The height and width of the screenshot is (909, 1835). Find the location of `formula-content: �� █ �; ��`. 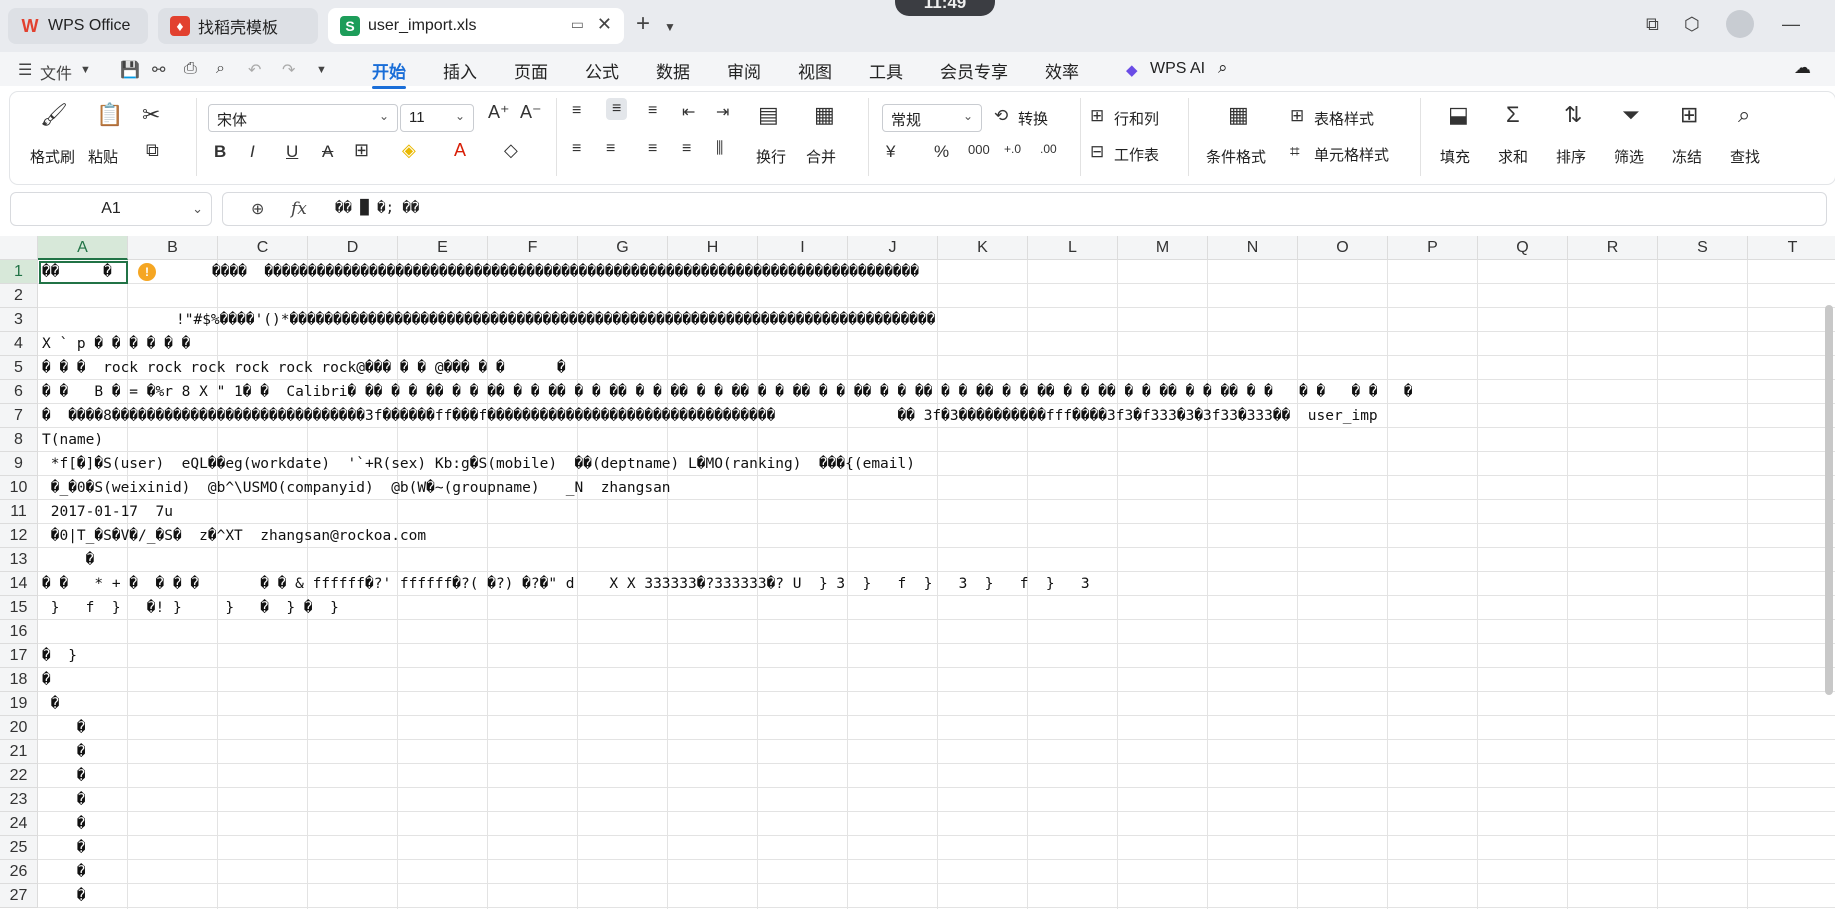

formula-content: �� █ �; �� is located at coordinates (377, 208).